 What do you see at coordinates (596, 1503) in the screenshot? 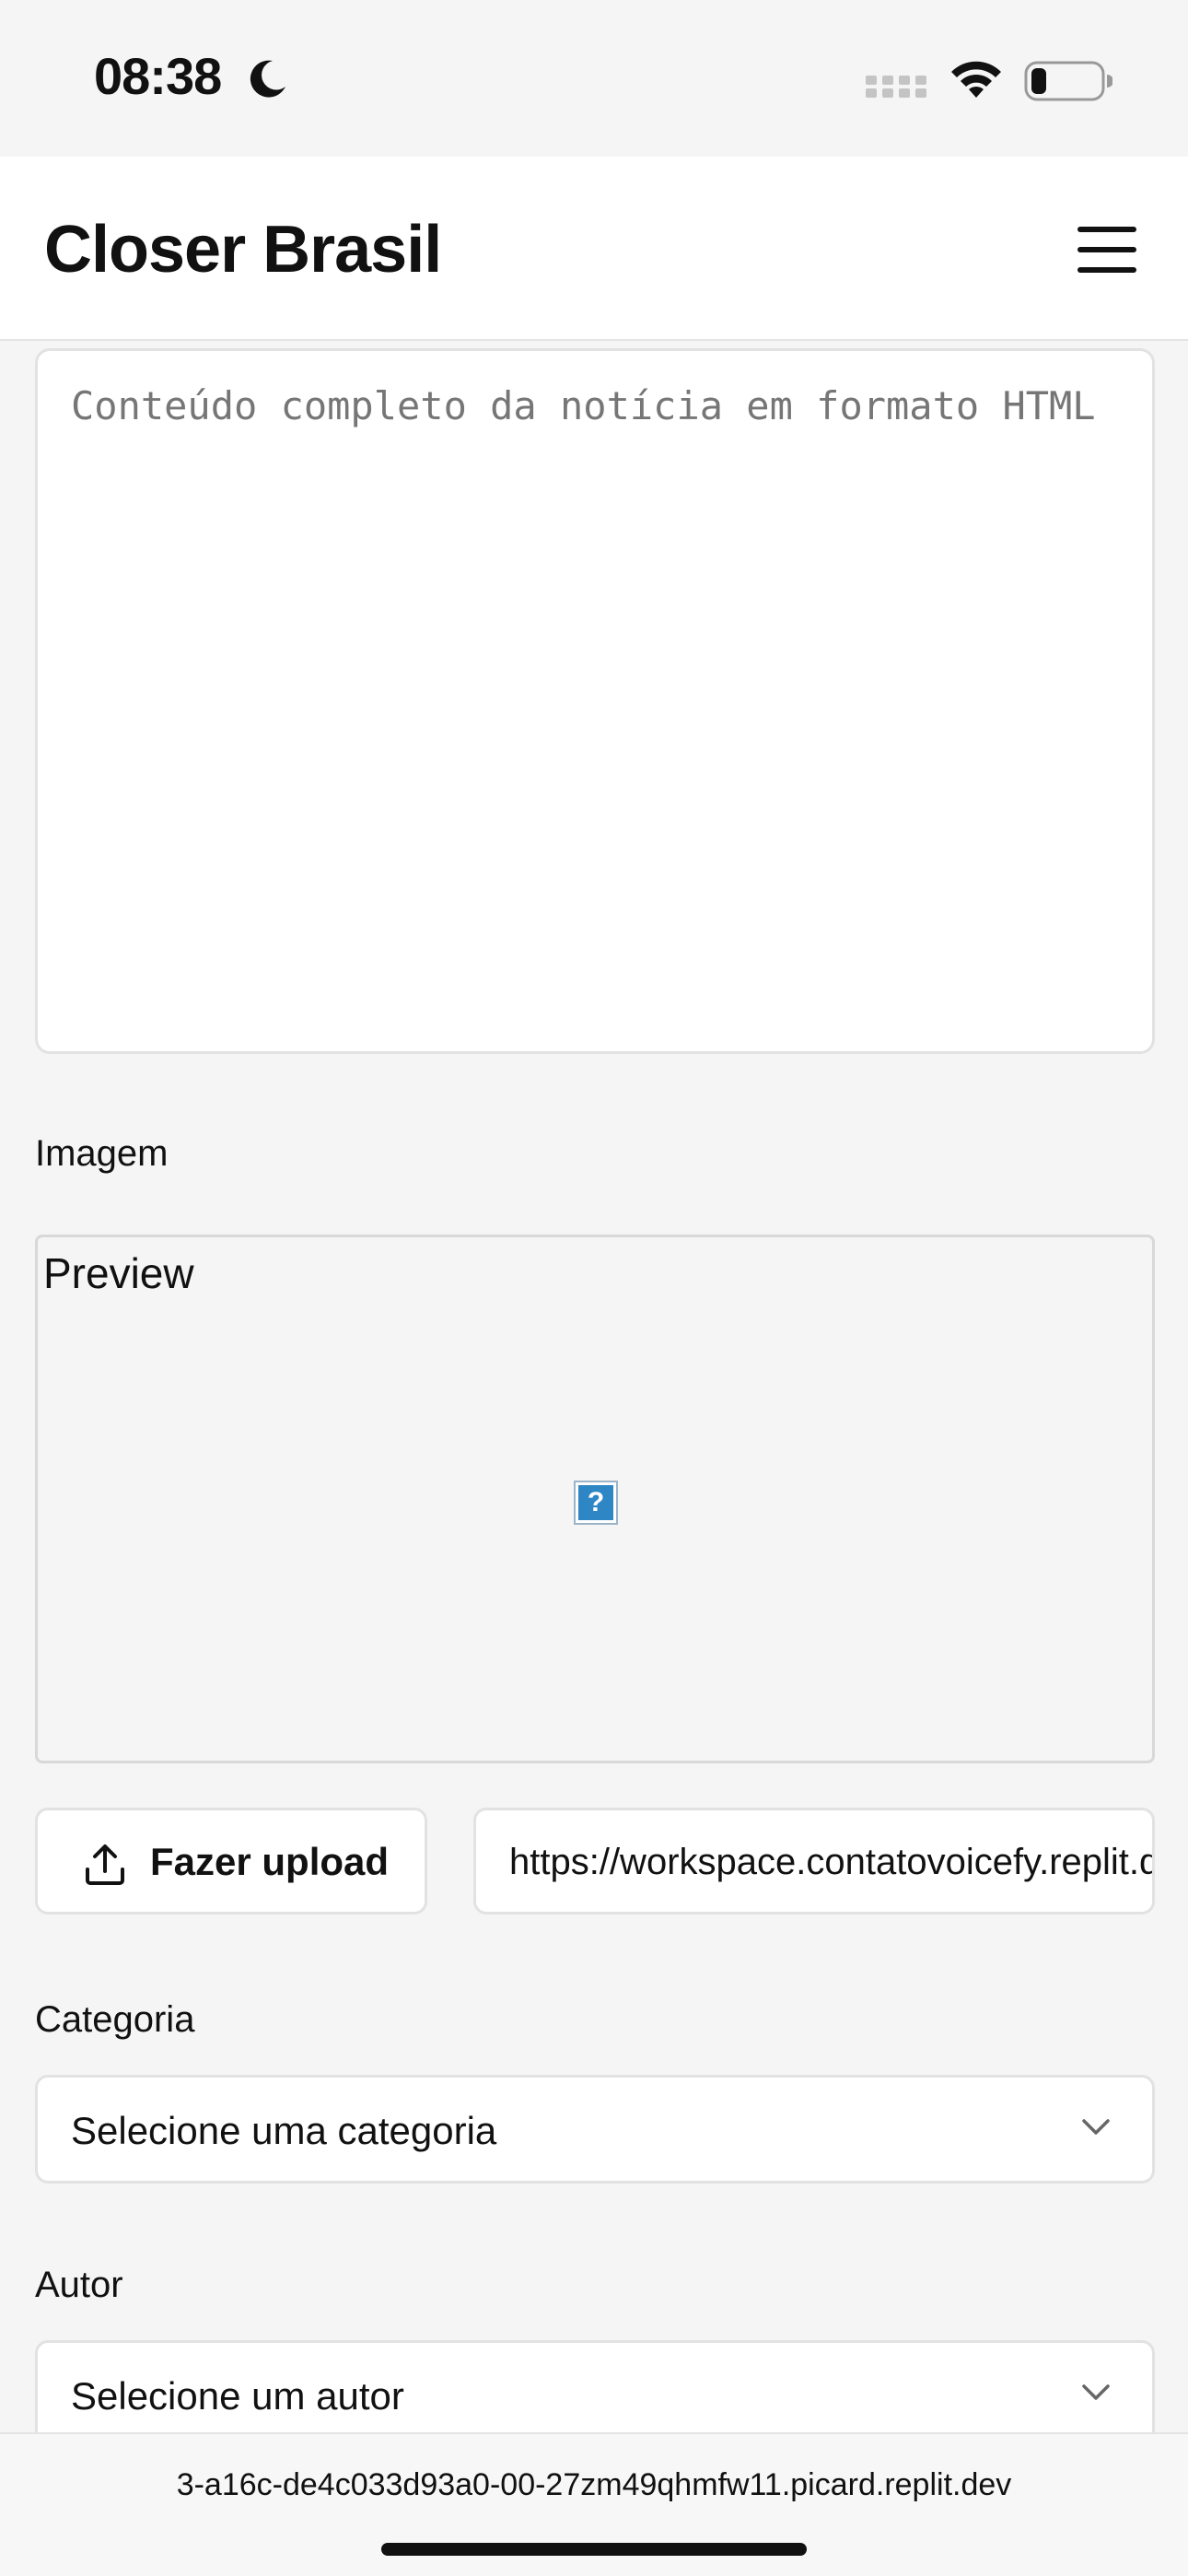
I see `broken-image-icon: ?` at bounding box center [596, 1503].